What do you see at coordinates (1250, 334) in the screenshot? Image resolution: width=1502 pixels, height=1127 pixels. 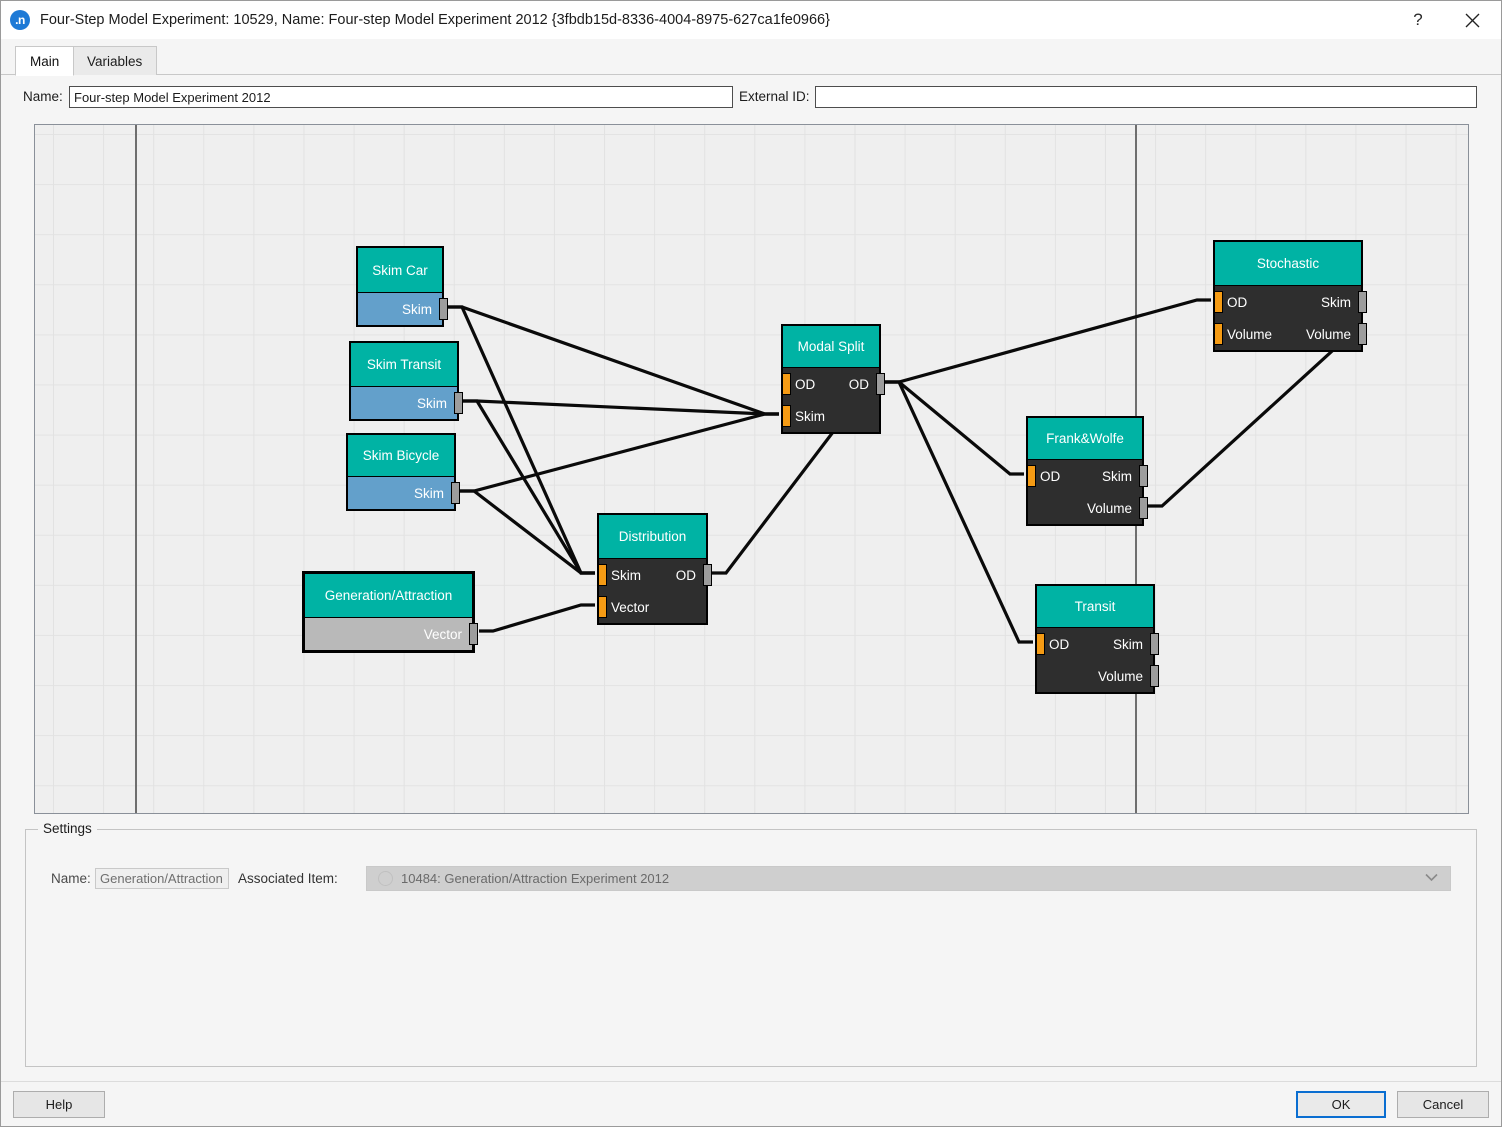 I see `input-port-label: Volume` at bounding box center [1250, 334].